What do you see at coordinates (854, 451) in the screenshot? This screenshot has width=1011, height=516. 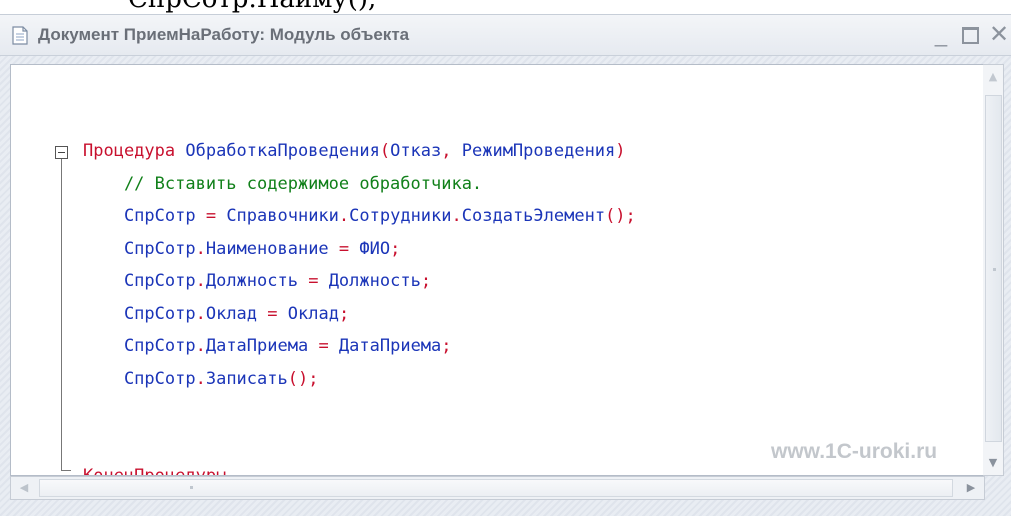 I see `watermark: www.1C-uroki.ru` at bounding box center [854, 451].